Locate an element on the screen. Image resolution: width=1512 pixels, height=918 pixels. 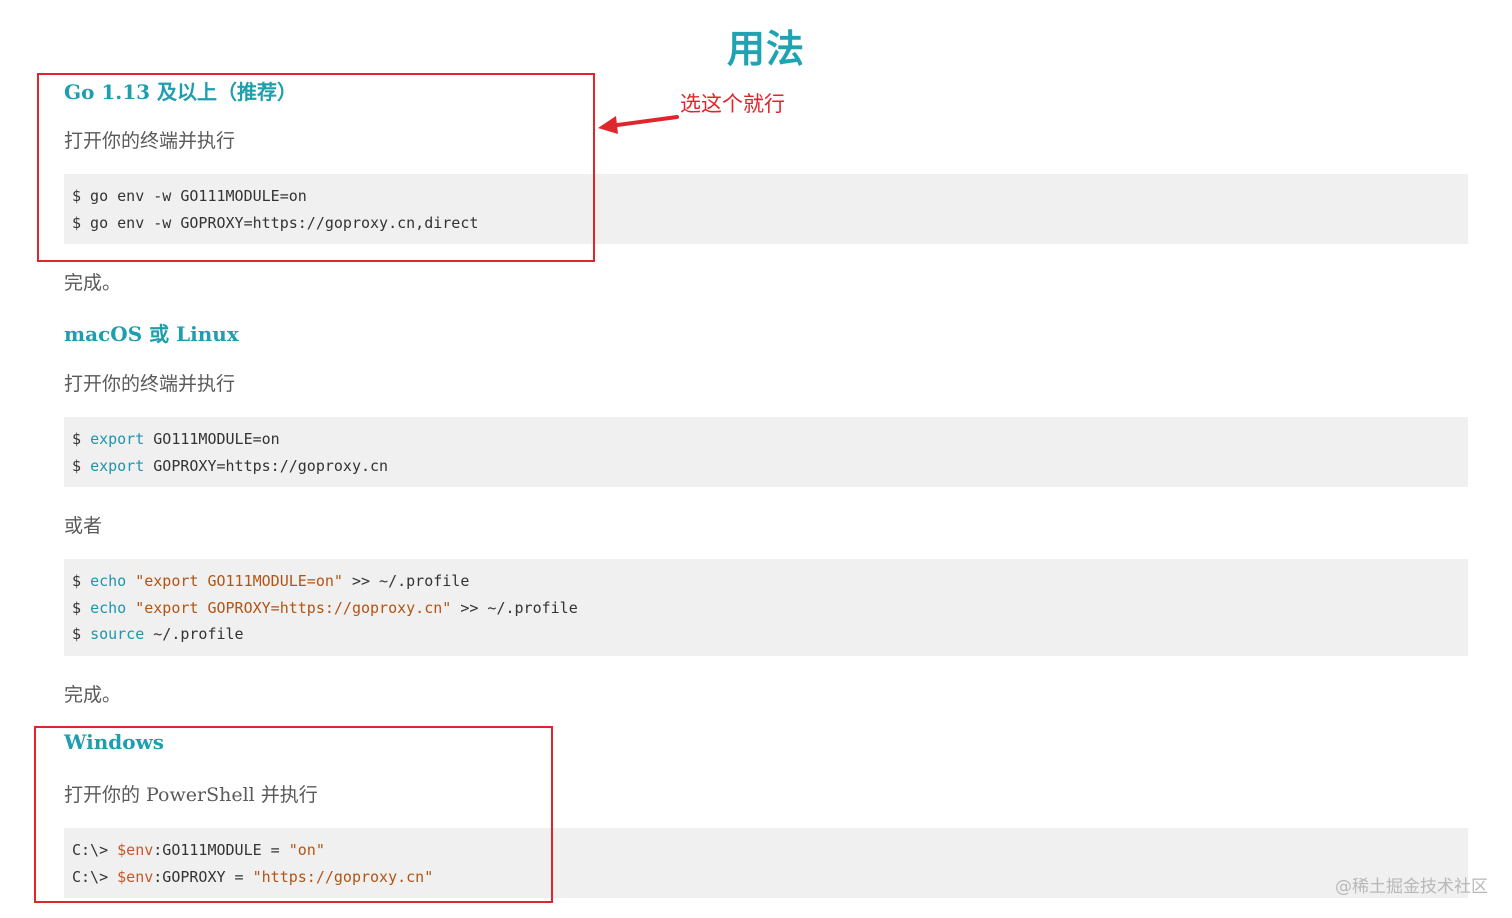
annotation-label: 选这个就行 is located at coordinates (732, 104).